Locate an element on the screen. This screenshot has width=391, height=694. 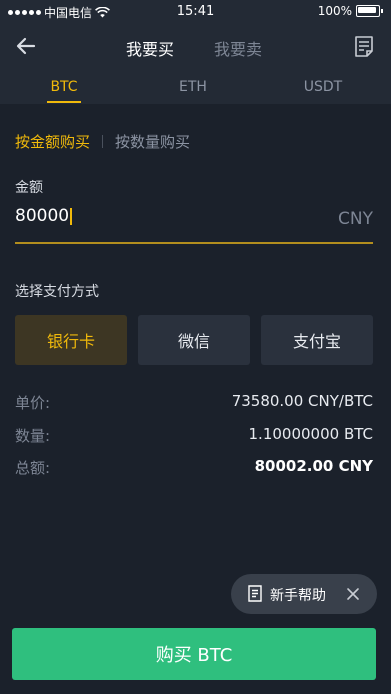
coin-tabs: BTC ETH USDT is located at coordinates (195, 86).